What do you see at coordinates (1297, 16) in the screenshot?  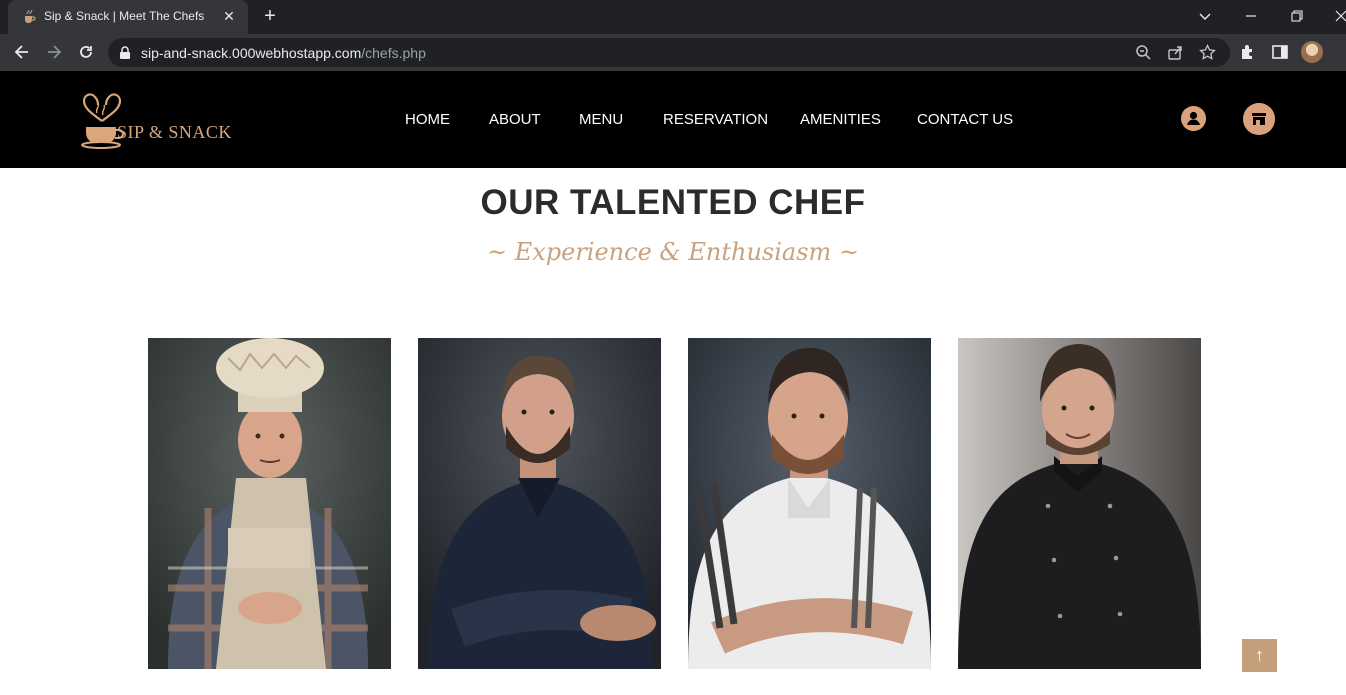 I see `restore-icon` at bounding box center [1297, 16].